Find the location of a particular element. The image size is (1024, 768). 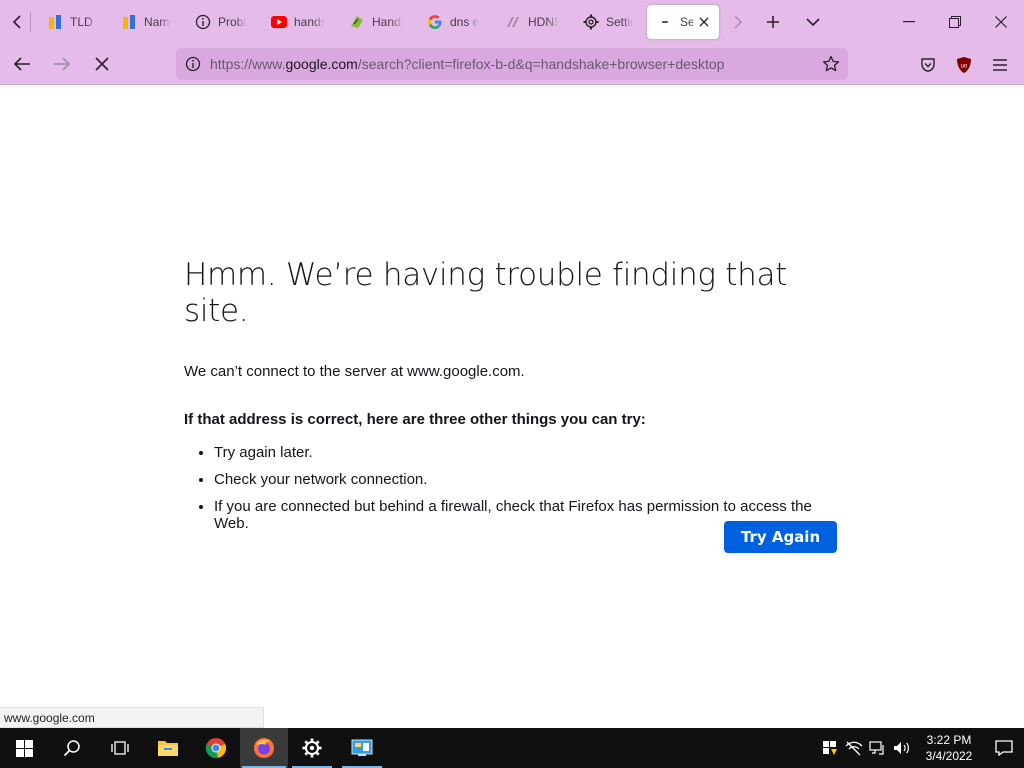

forward-button is located at coordinates (62, 64).